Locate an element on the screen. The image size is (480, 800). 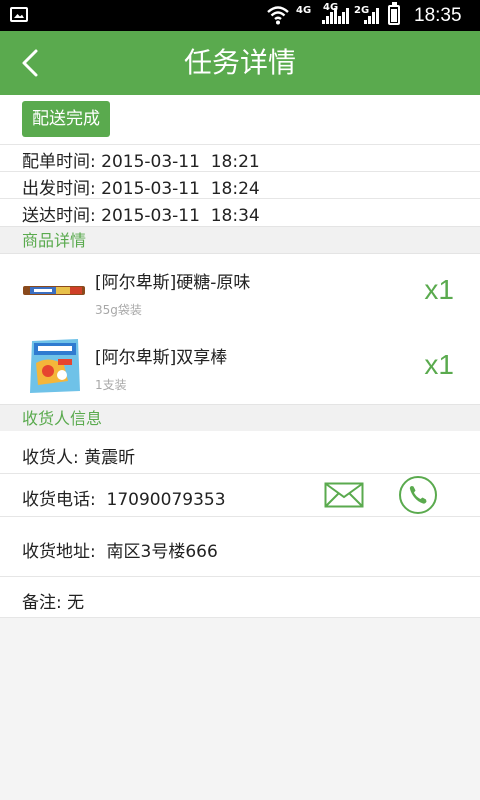
product-spec: 1支装 is located at coordinates (111, 385).